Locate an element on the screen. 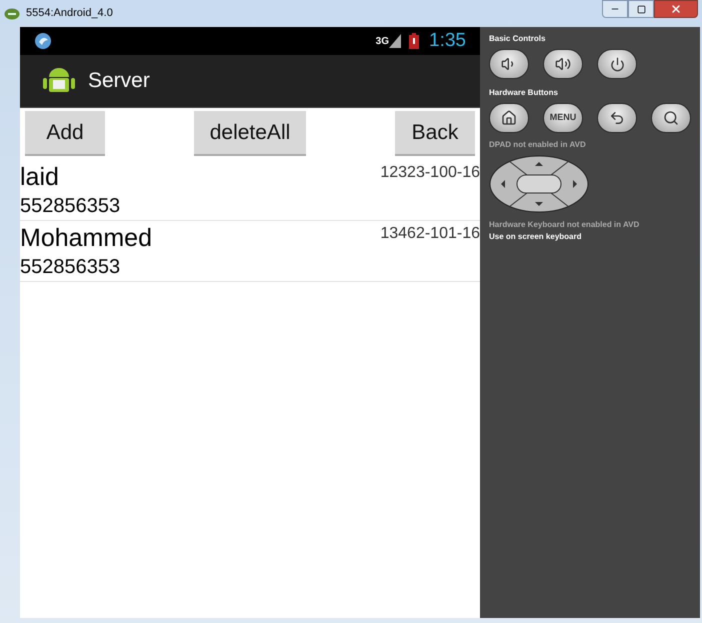 This screenshot has height=623, width=702. dpad-note: DPAD not enabled in AVD is located at coordinates (538, 145).